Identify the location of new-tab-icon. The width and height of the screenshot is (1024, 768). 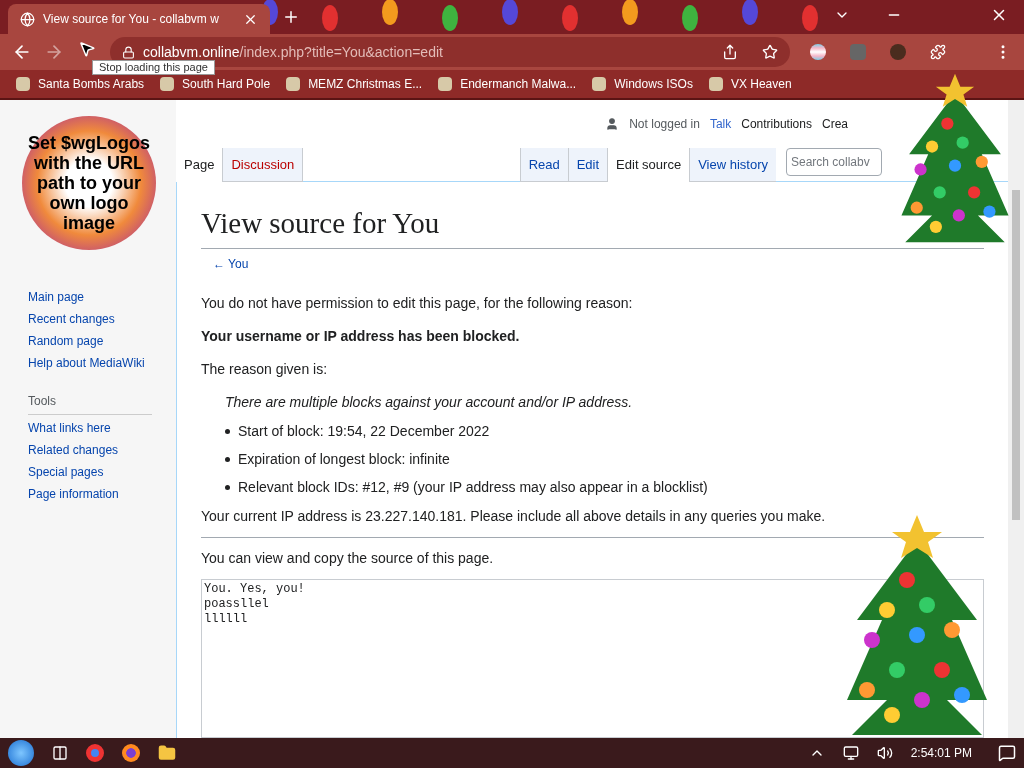
(291, 17).